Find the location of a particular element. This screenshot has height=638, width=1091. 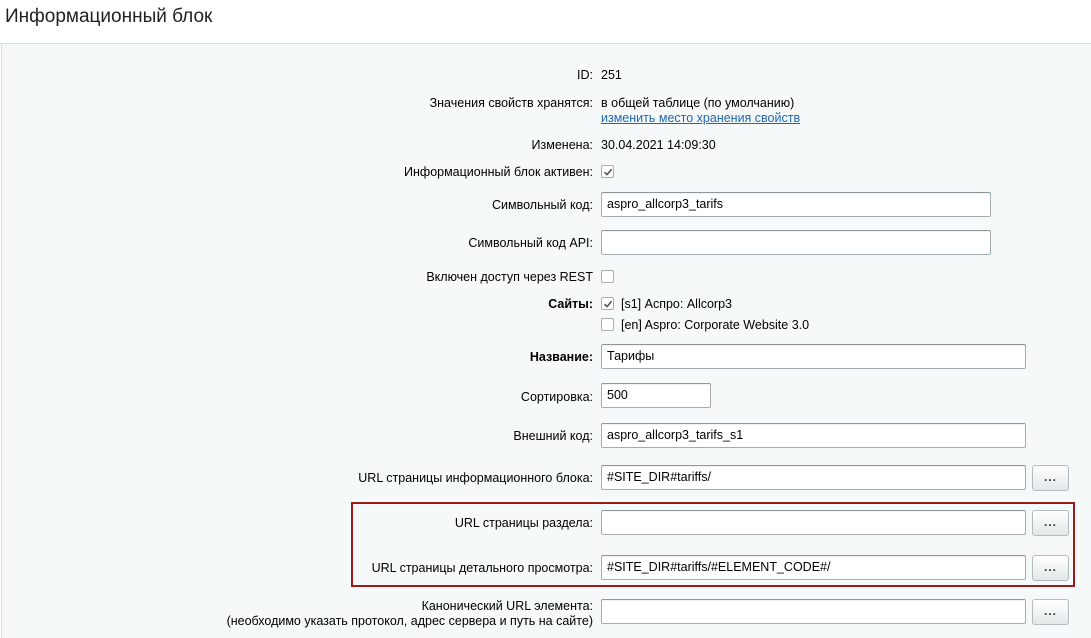

list-url-label: URL страницы информационного блока: is located at coordinates (475, 478).